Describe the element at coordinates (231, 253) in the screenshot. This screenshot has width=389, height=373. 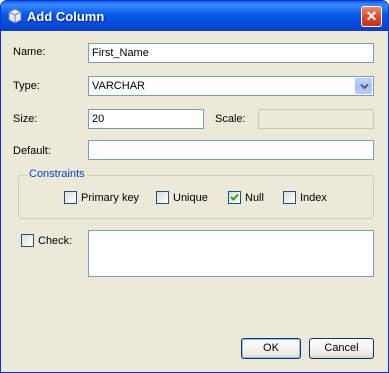
I see `check-expression-textarea` at that location.